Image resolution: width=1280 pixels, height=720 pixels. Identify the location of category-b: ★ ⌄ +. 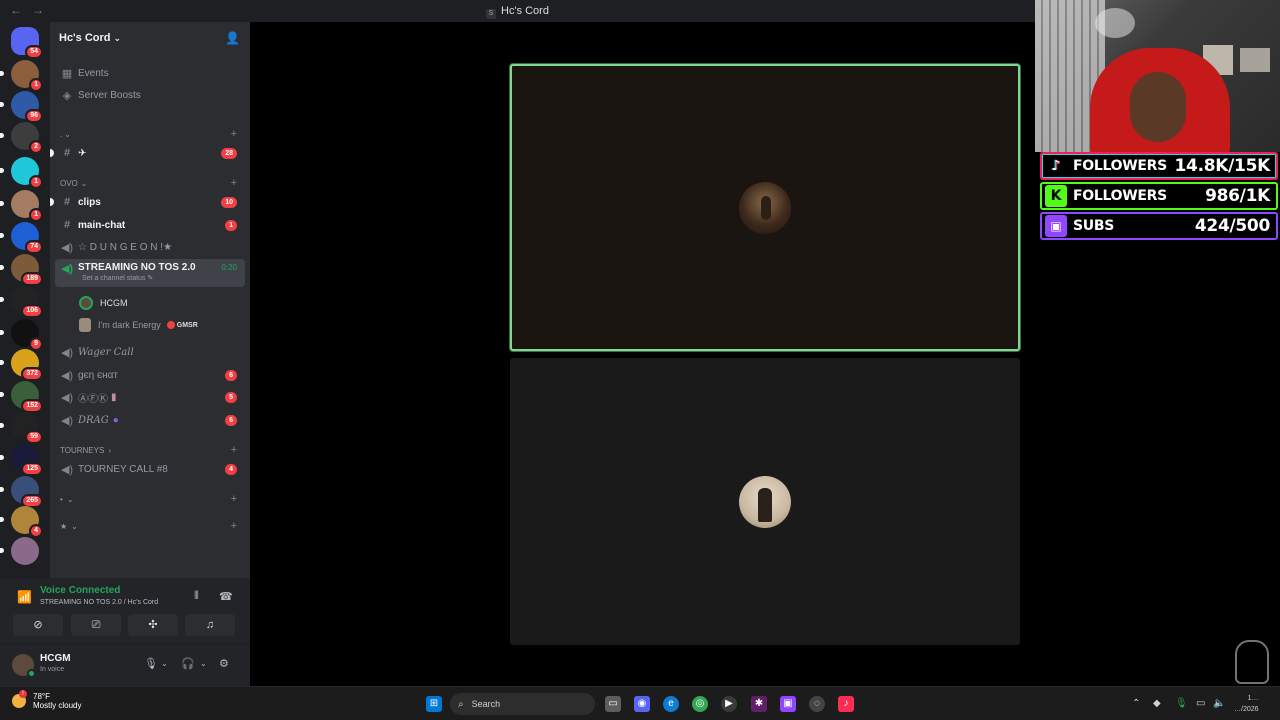
(150, 526).